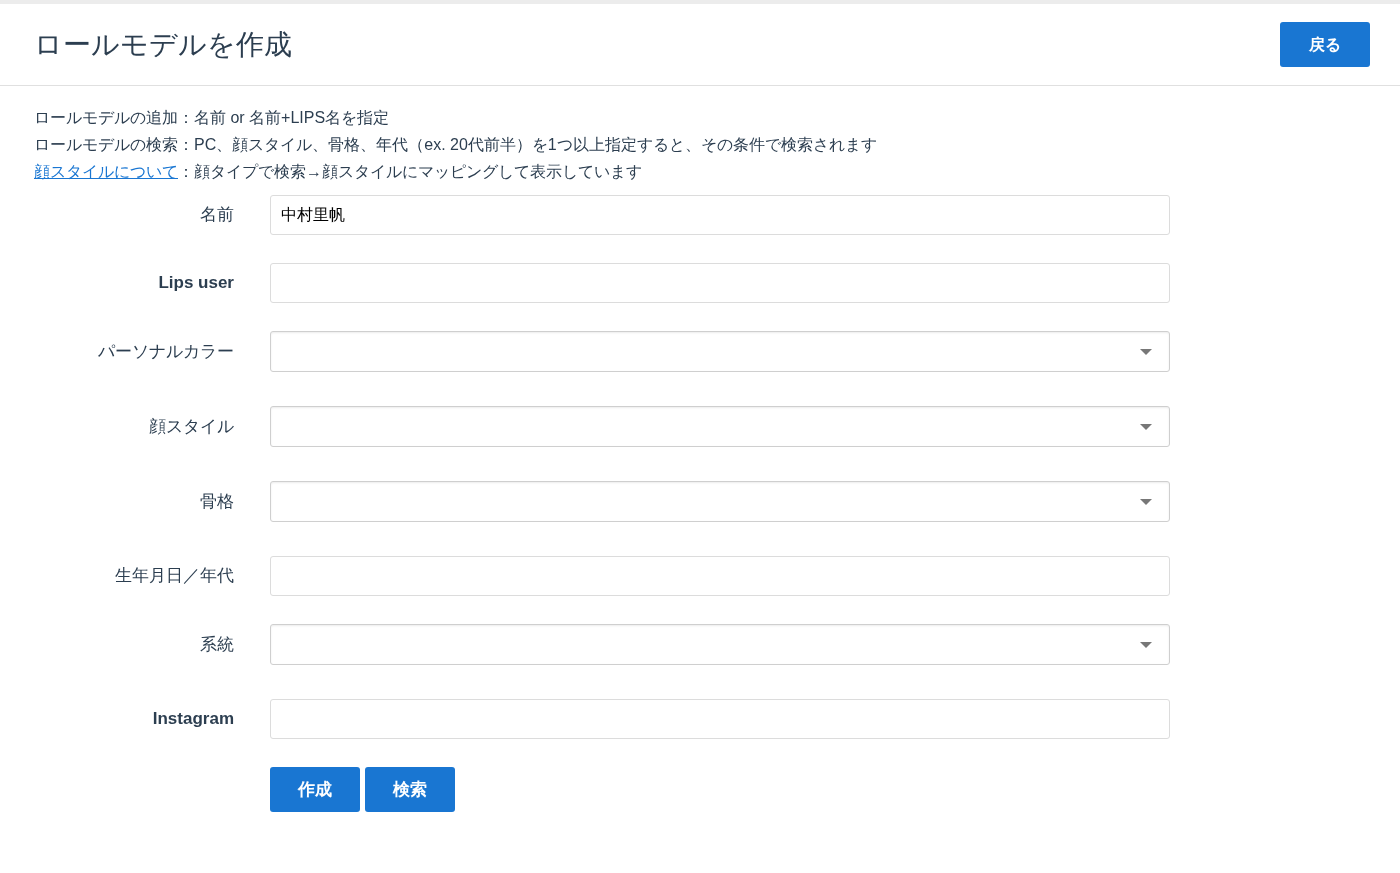 This screenshot has height=873, width=1400. What do you see at coordinates (106, 145) in the screenshot?
I see `help-label: ロールモデルの検索` at bounding box center [106, 145].